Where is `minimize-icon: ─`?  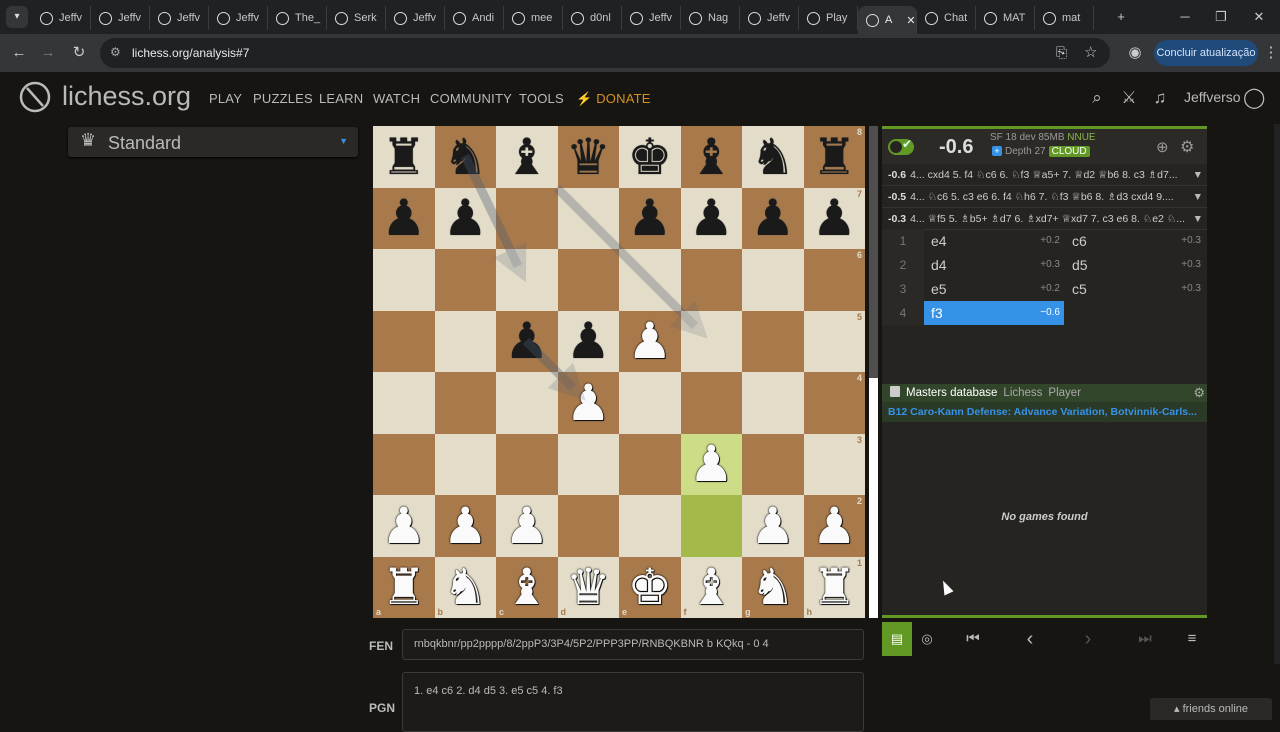
minimize-icon: ─ is located at coordinates (1185, 17).